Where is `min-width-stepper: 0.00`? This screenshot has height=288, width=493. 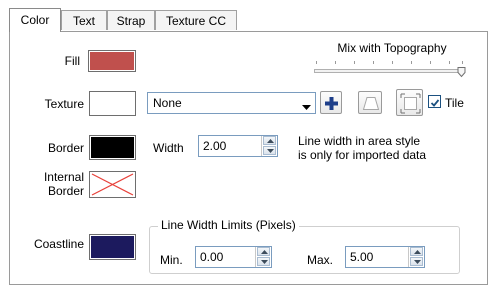
min-width-stepper: 0.00 is located at coordinates (233, 257).